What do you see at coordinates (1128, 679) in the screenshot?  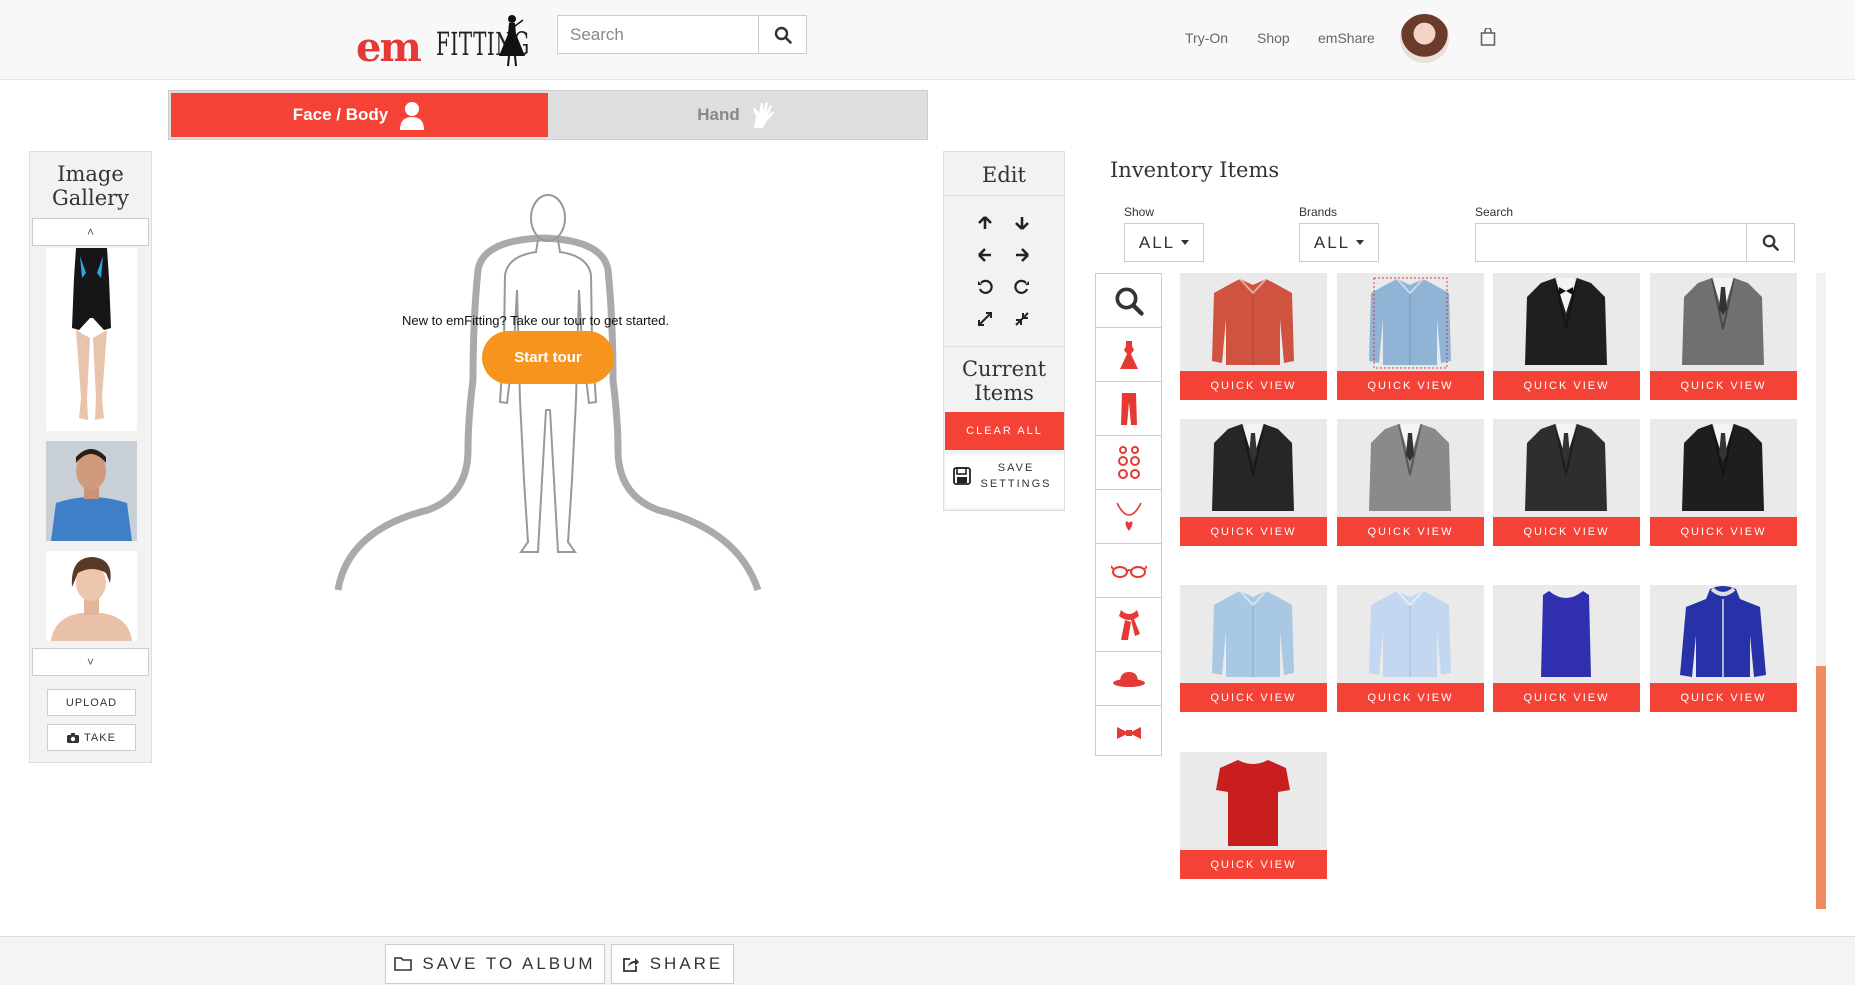 I see `category-hats` at bounding box center [1128, 679].